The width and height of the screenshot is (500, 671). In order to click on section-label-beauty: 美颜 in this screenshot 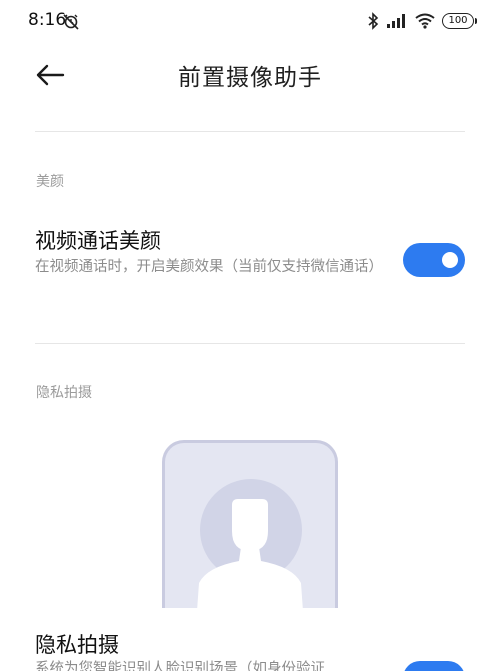, I will do `click(50, 182)`.